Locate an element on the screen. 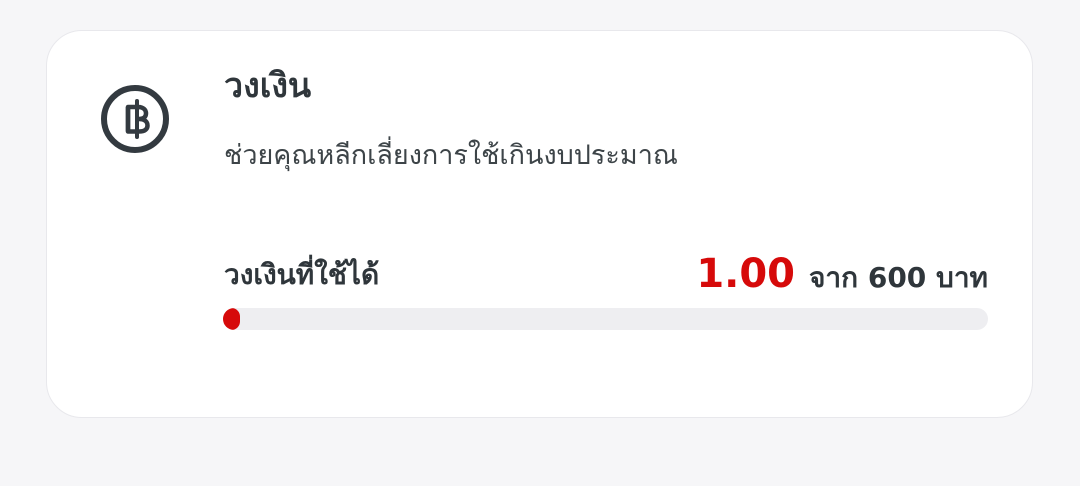 The width and height of the screenshot is (1080, 486). card-title: วงเงิน is located at coordinates (268, 86).